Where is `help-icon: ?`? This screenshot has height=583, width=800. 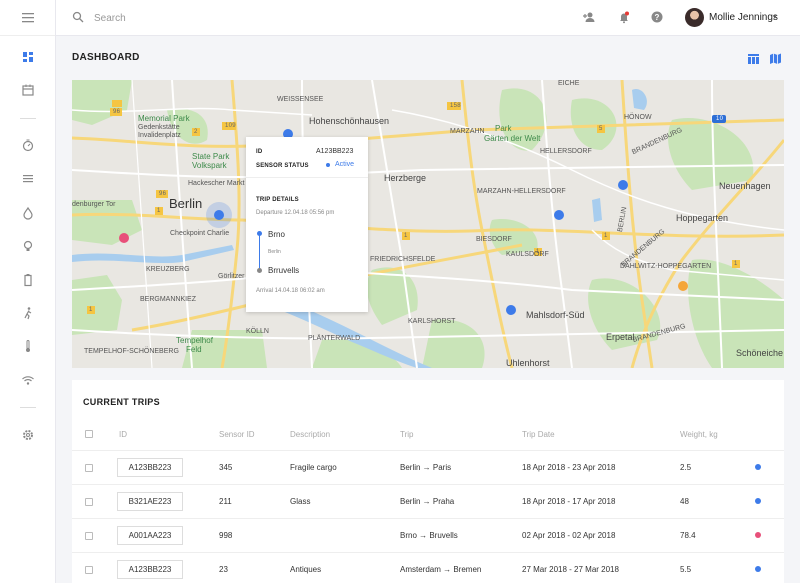 help-icon: ? is located at coordinates (657, 17).